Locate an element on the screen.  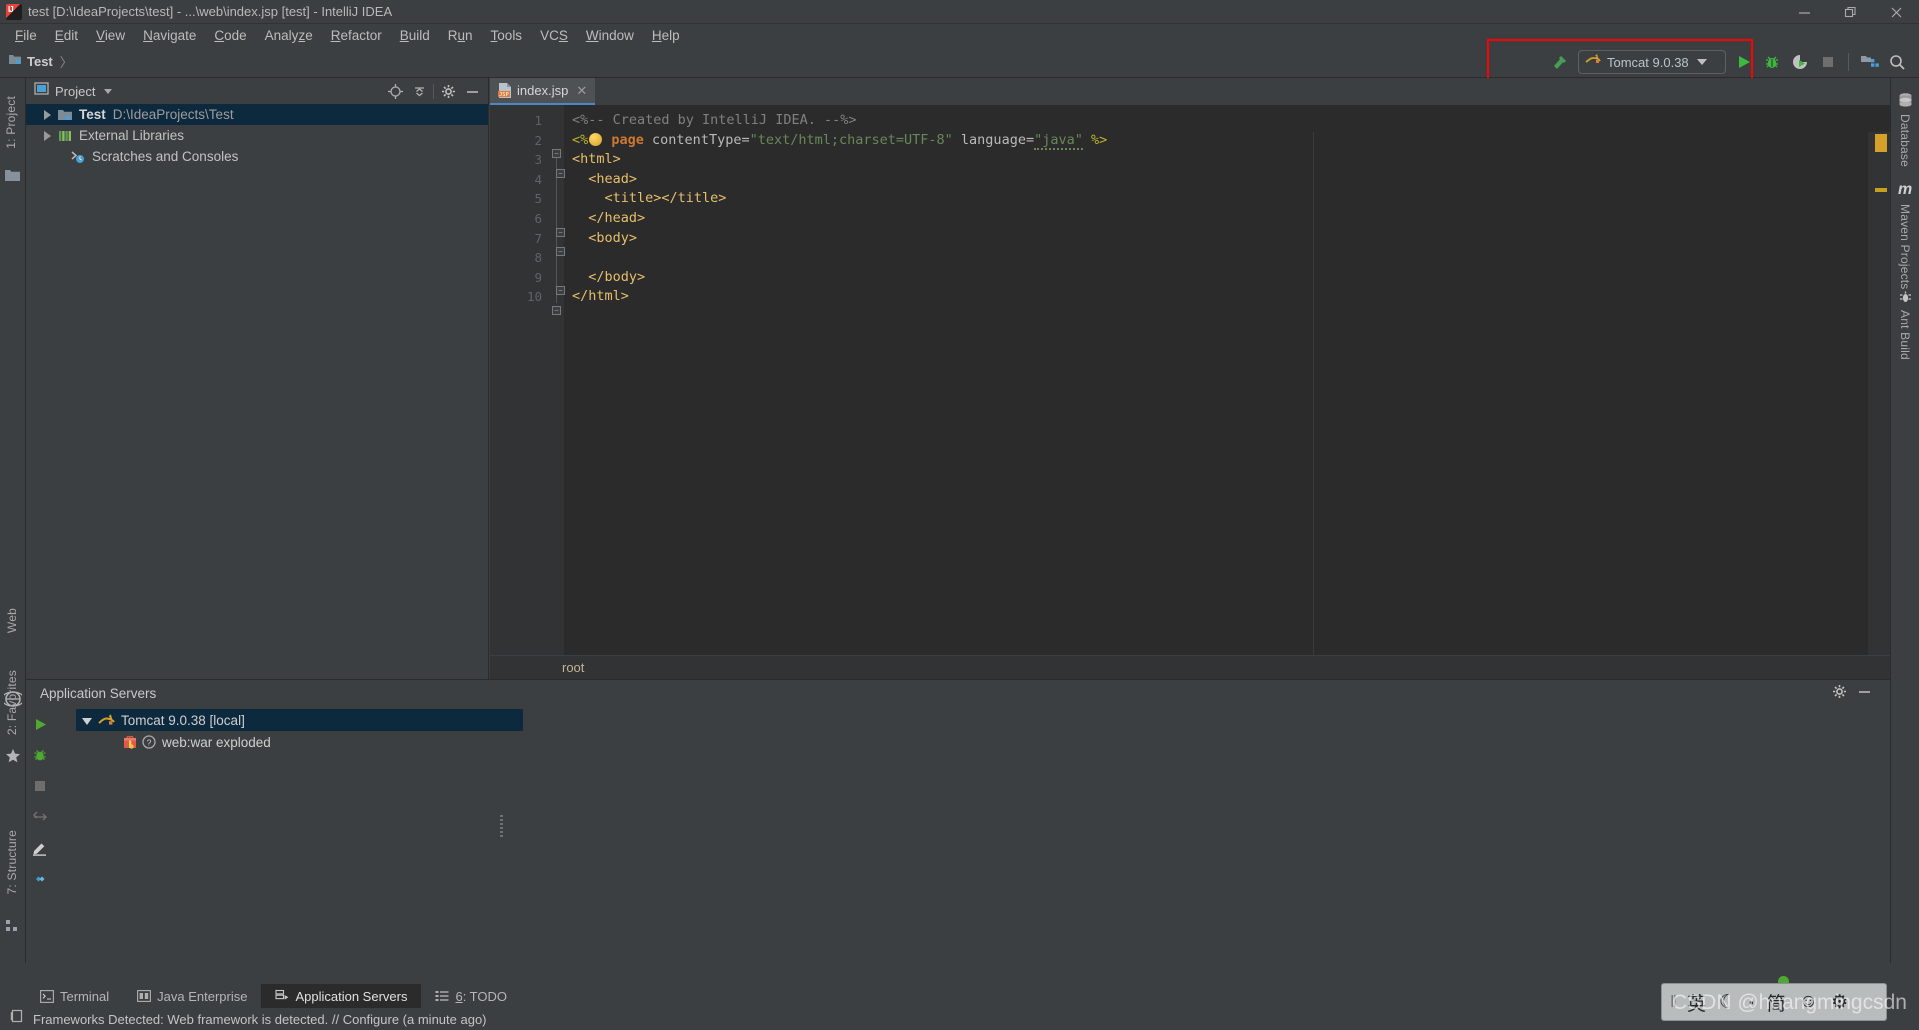
debug-button is located at coordinates (1772, 62).